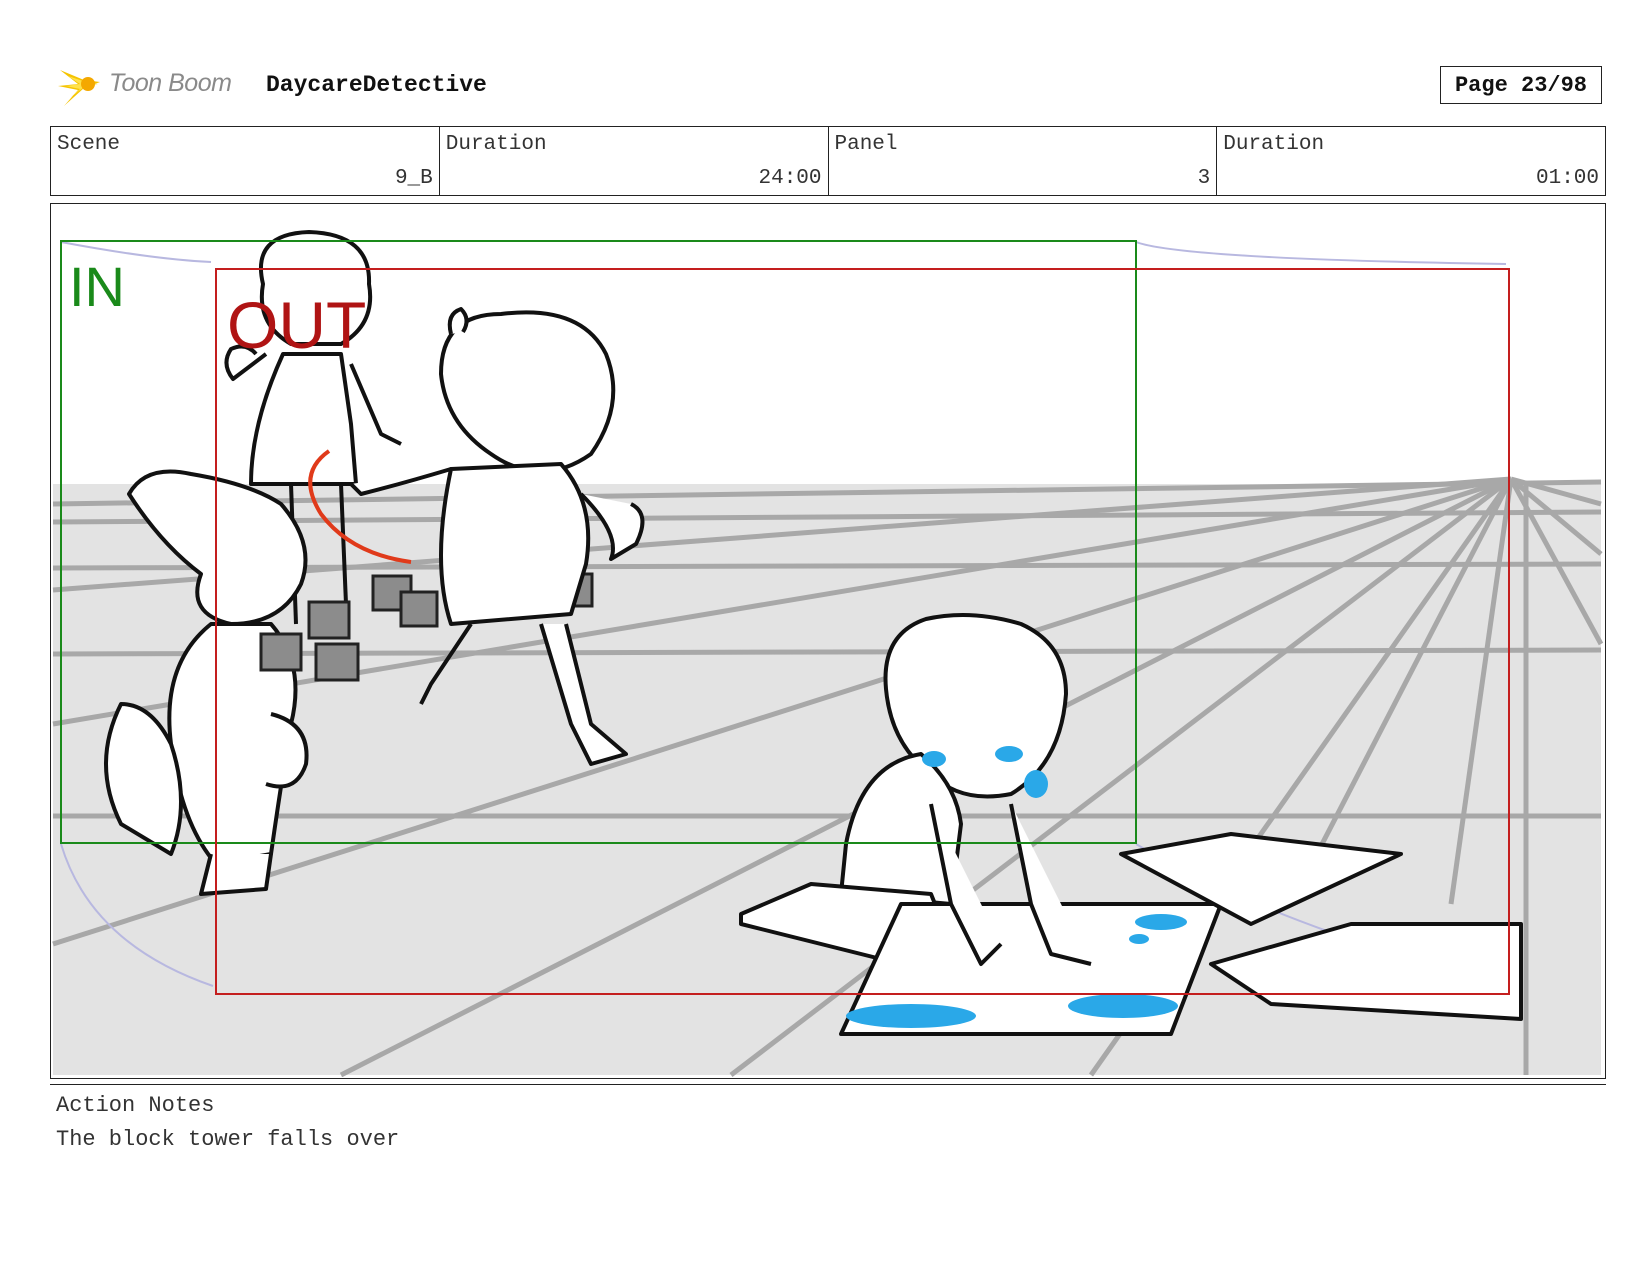 This screenshot has width=1648, height=1276. I want to click on toon-boom-logo-text: Toon Boom, so click(170, 83).